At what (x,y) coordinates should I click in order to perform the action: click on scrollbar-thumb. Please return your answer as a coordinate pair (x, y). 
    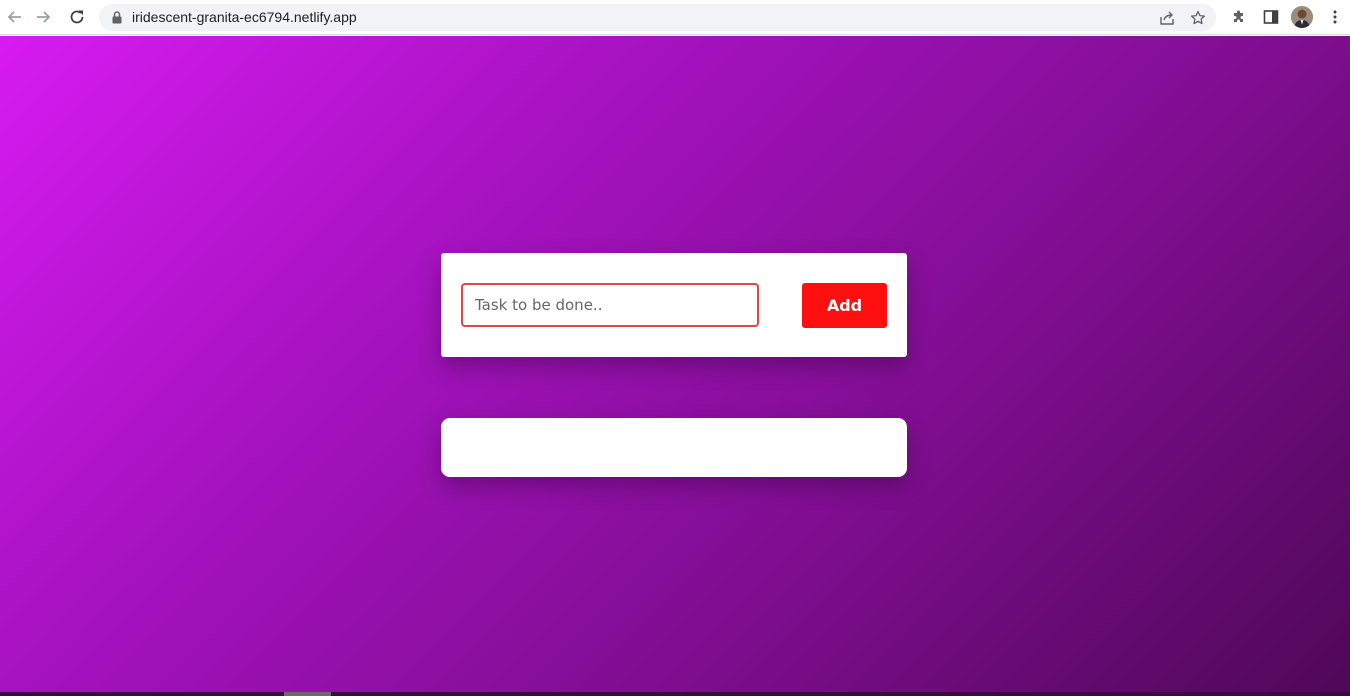
    Looking at the image, I should click on (307, 694).